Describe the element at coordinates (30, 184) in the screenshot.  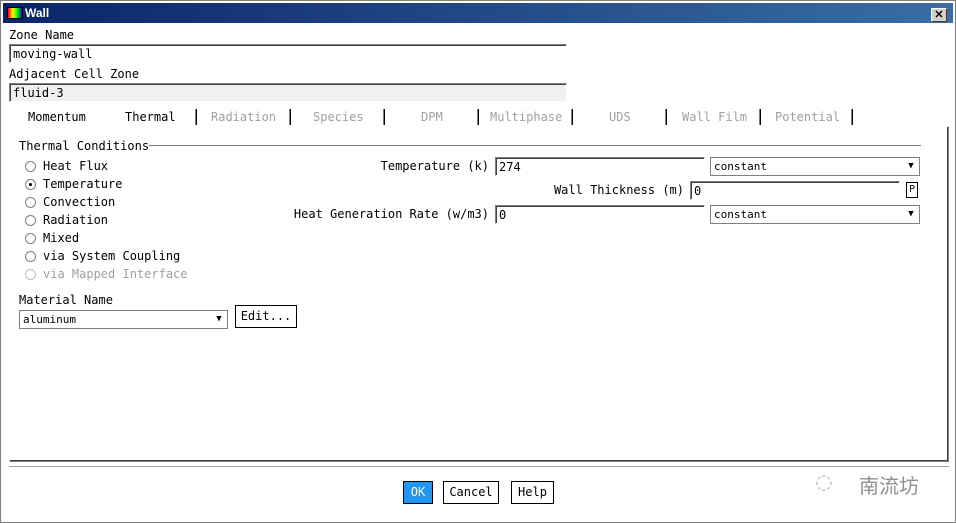
I see `radio-temperature` at that location.